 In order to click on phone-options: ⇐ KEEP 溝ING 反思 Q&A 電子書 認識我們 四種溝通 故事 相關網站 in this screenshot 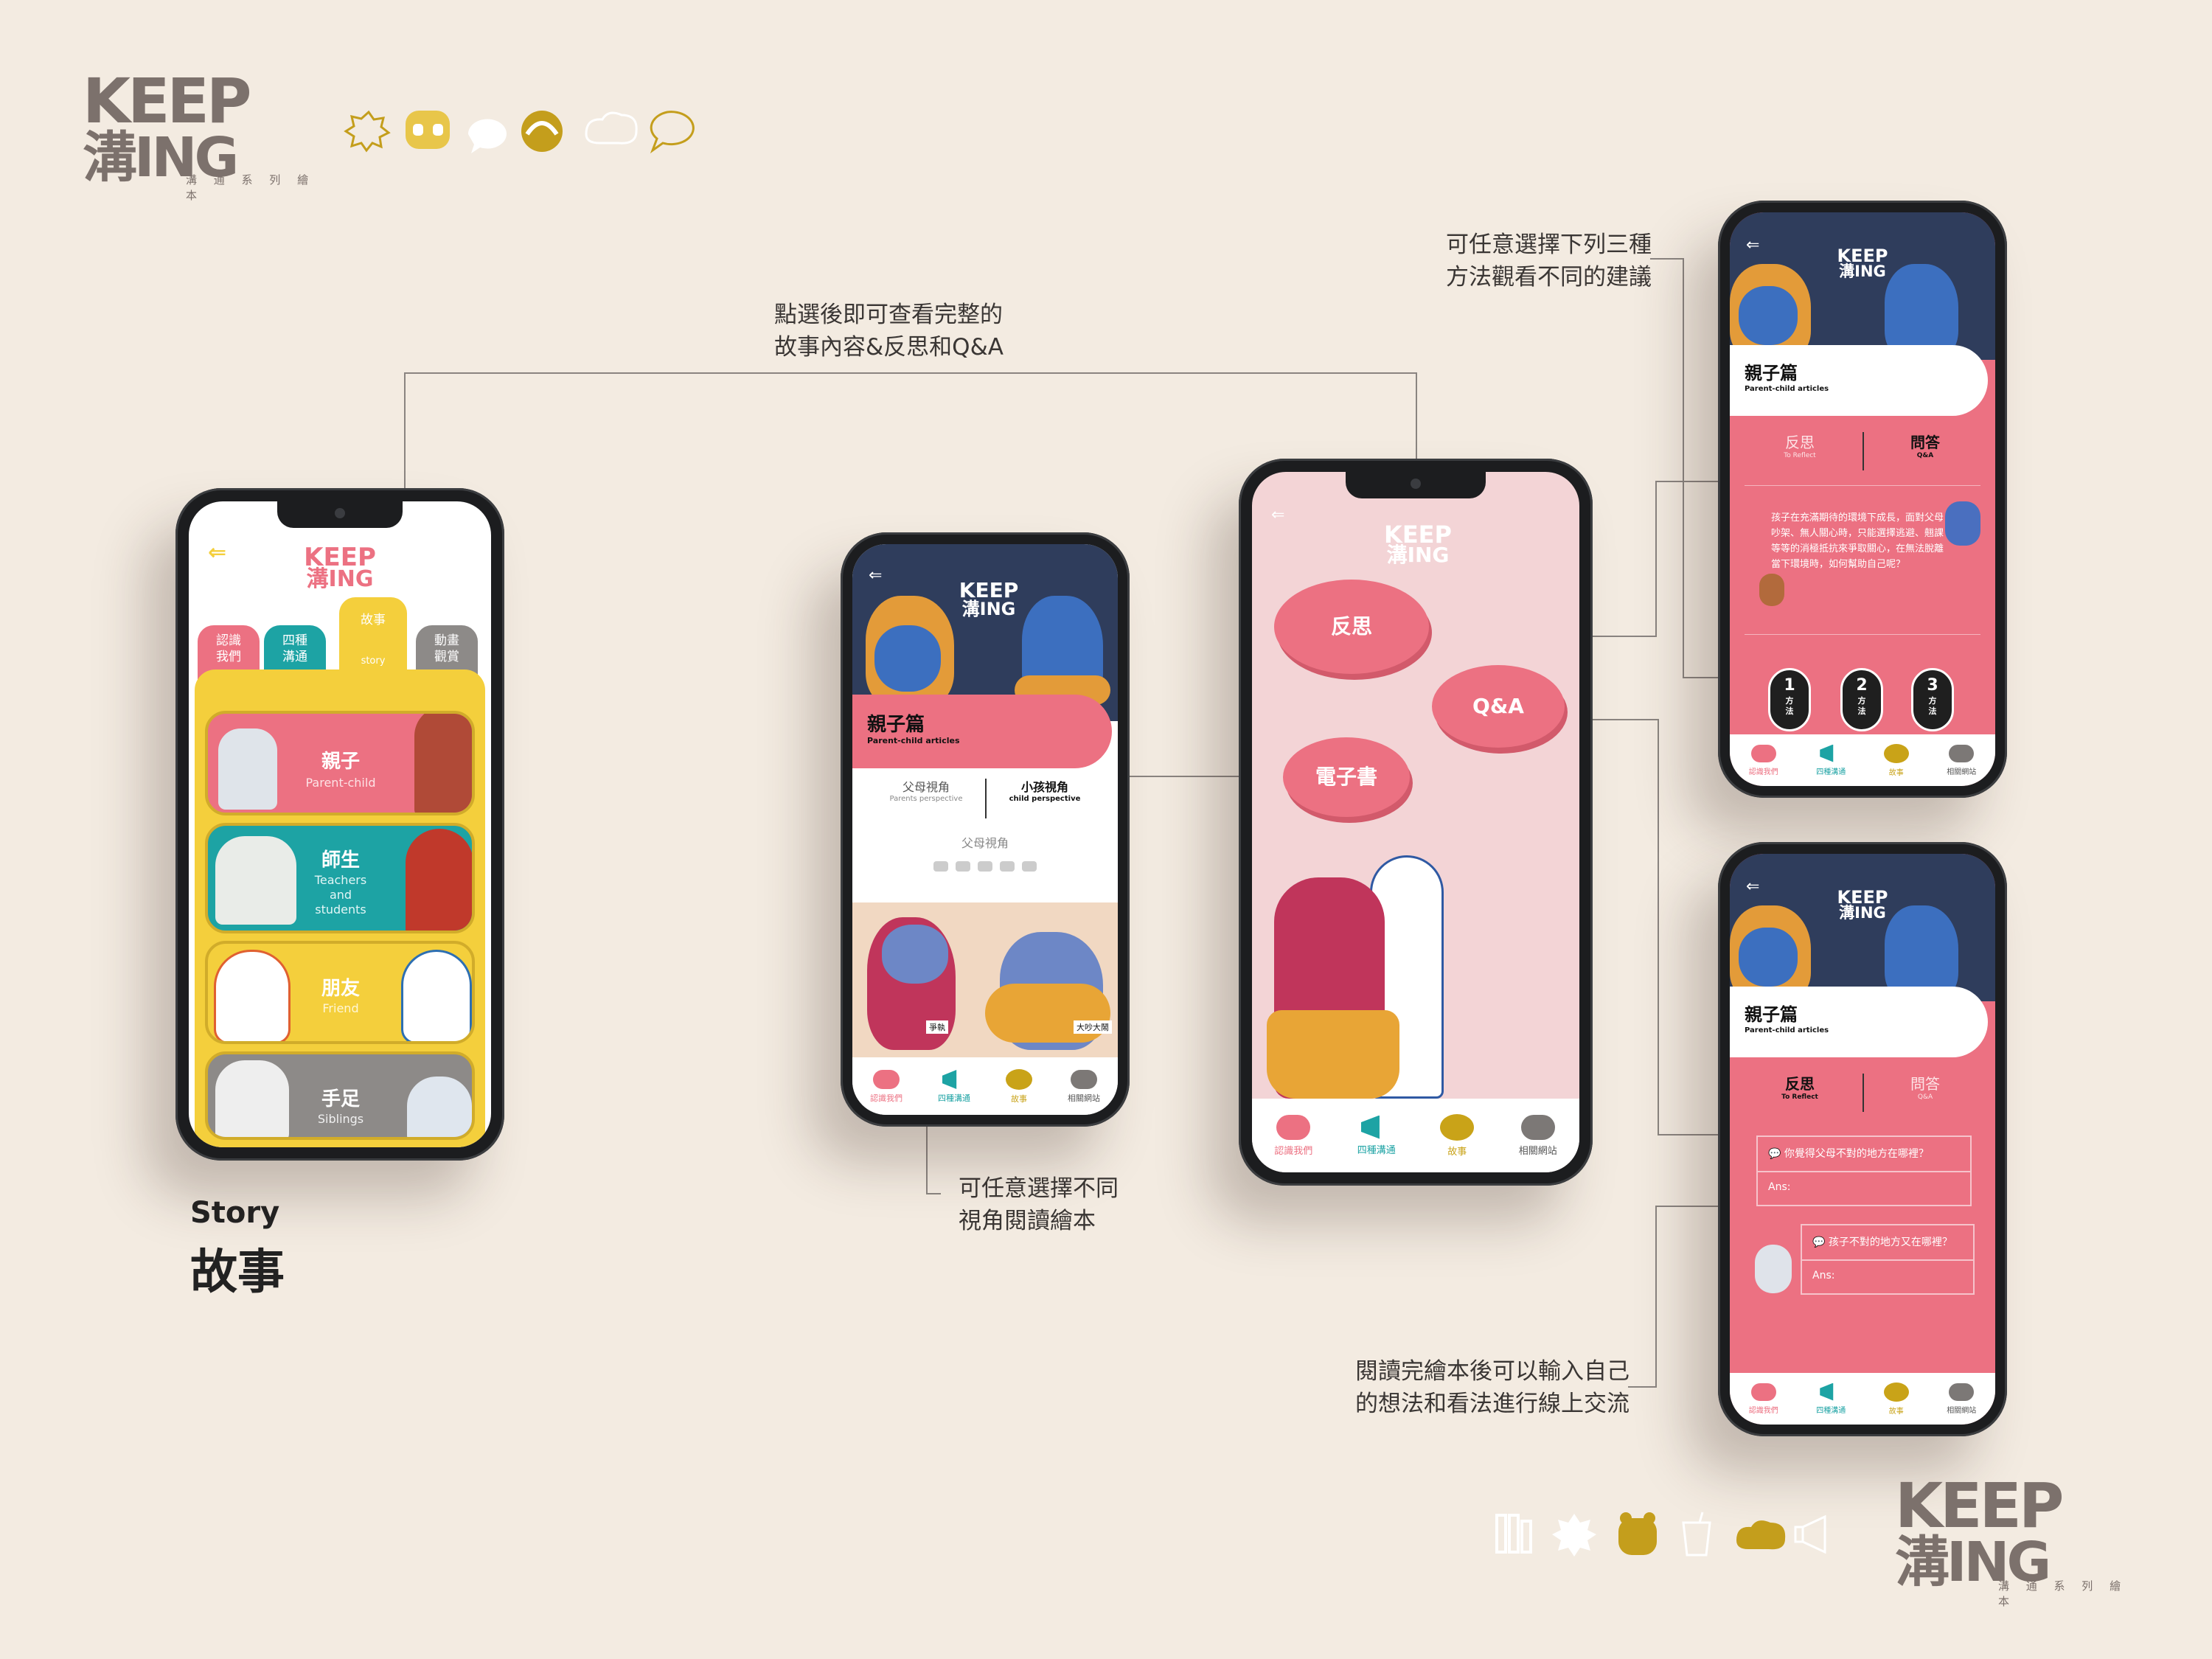, I will do `click(1416, 822)`.